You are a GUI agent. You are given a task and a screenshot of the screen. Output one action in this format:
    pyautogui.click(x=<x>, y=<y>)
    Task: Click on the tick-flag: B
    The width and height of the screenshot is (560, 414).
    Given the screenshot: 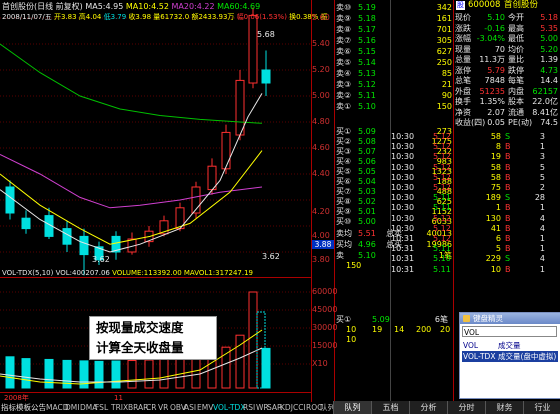 What is the action you would take?
    pyautogui.click(x=508, y=269)
    